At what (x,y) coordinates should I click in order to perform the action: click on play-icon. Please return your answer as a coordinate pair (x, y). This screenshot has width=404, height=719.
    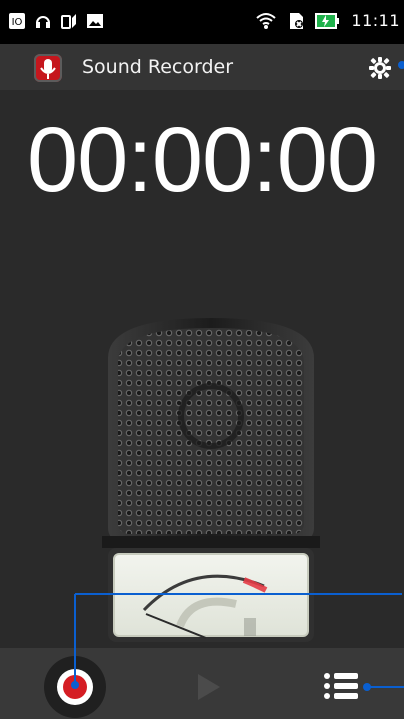
    Looking at the image, I should click on (209, 687).